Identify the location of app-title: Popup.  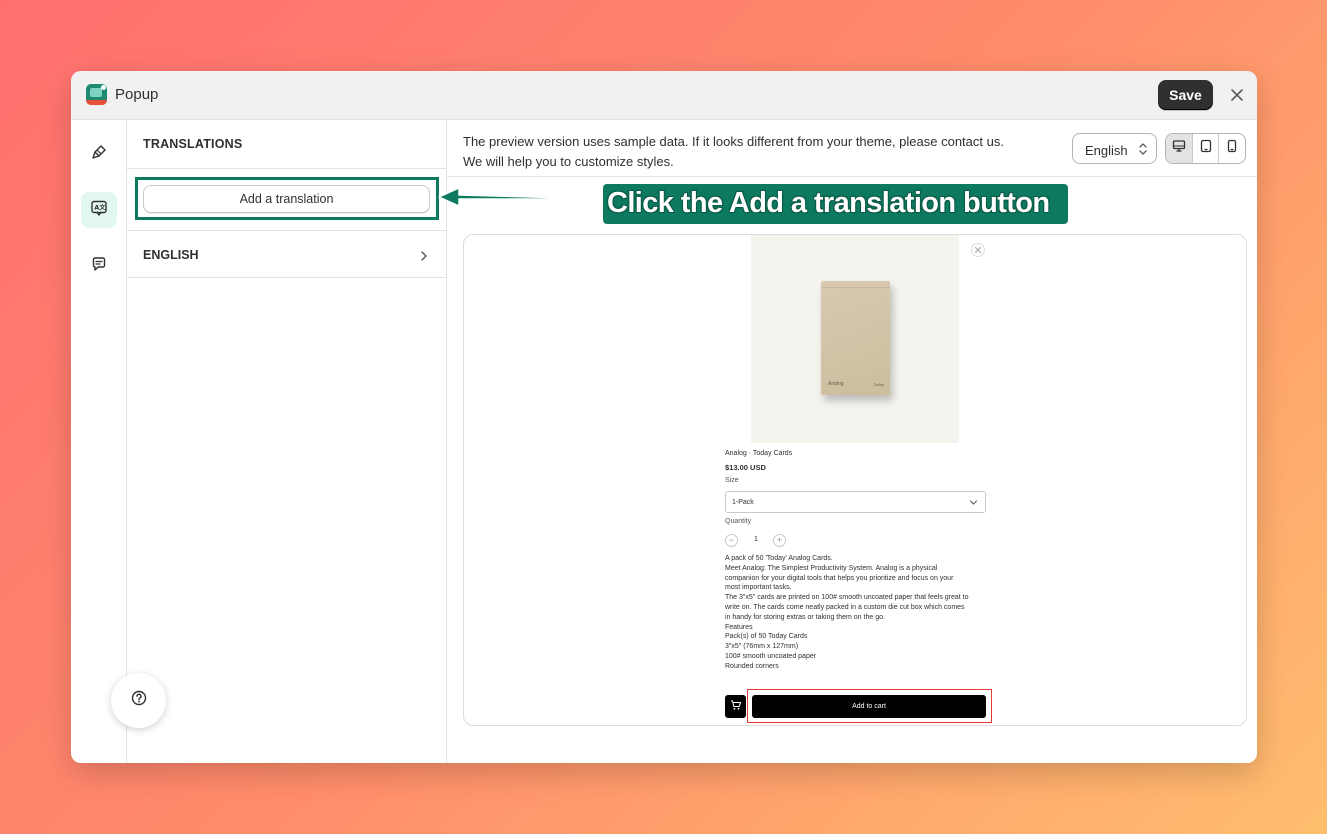
(137, 94).